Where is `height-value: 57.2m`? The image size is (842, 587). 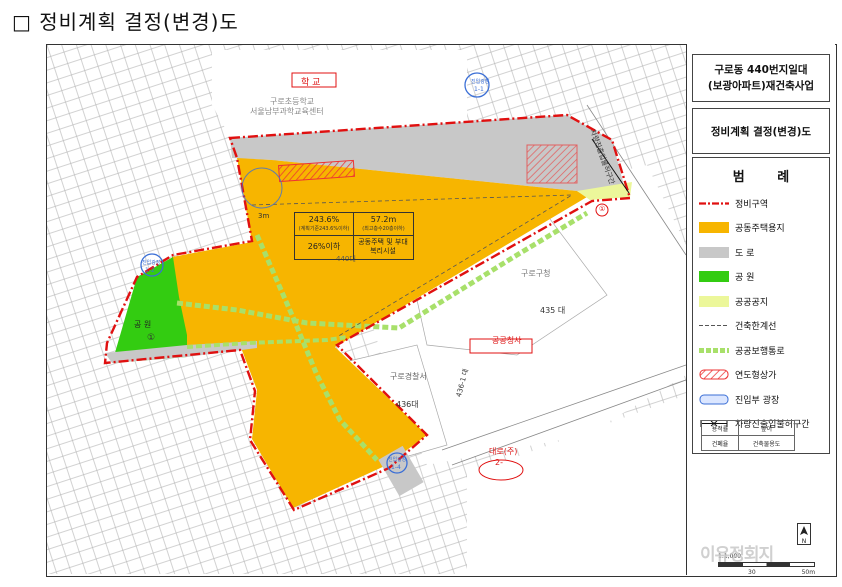
height-value: 57.2m is located at coordinates (383, 219).